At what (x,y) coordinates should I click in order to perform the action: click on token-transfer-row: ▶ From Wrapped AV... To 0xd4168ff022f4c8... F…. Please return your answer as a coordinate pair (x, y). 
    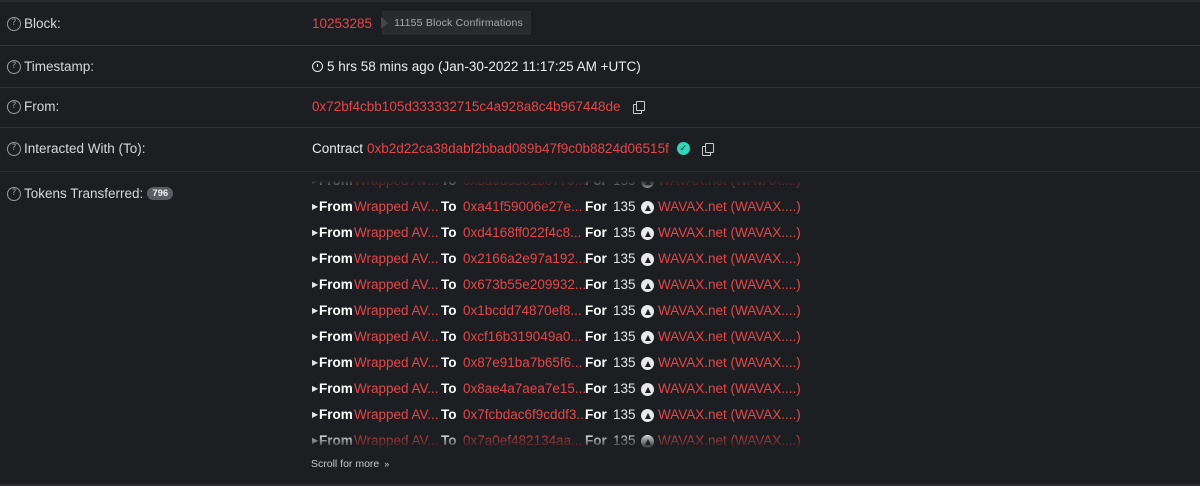
    Looking at the image, I should click on (612, 235).